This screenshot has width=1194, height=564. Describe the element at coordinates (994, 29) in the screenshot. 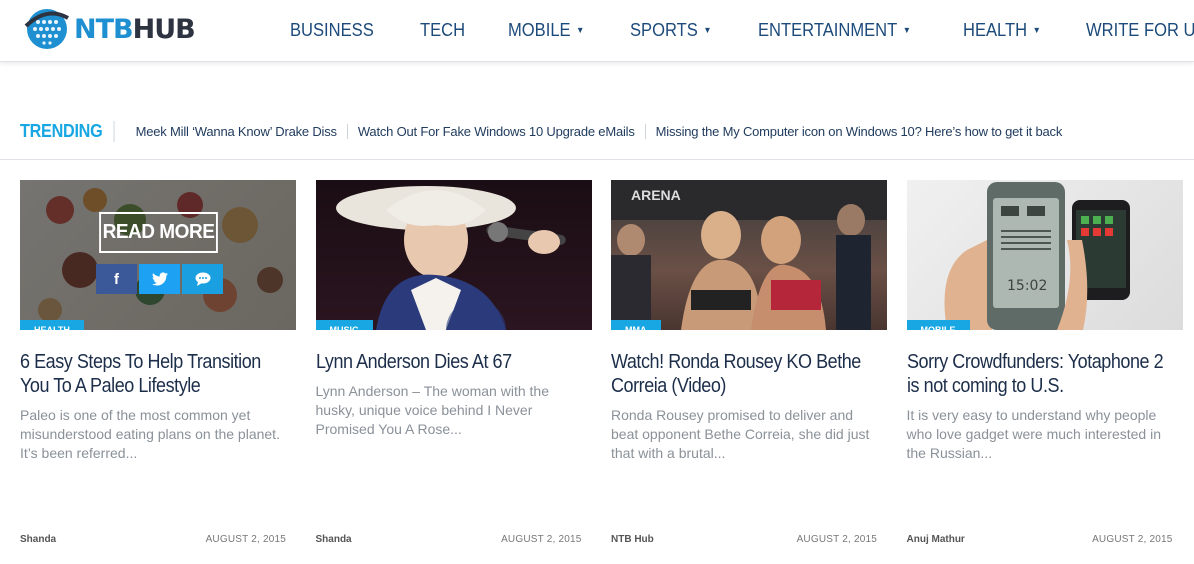

I see `nav-item-label: HEALTH` at that location.